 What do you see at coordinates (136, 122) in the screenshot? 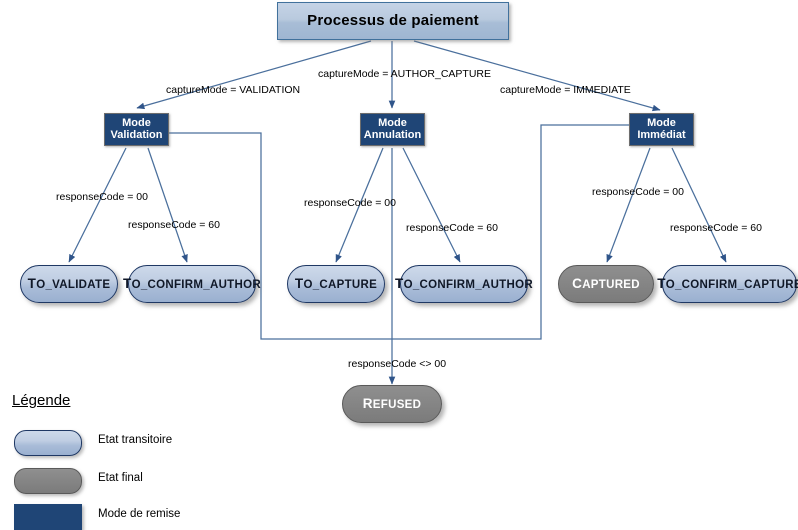
I see `mode-validation-line1: Mode` at bounding box center [136, 122].